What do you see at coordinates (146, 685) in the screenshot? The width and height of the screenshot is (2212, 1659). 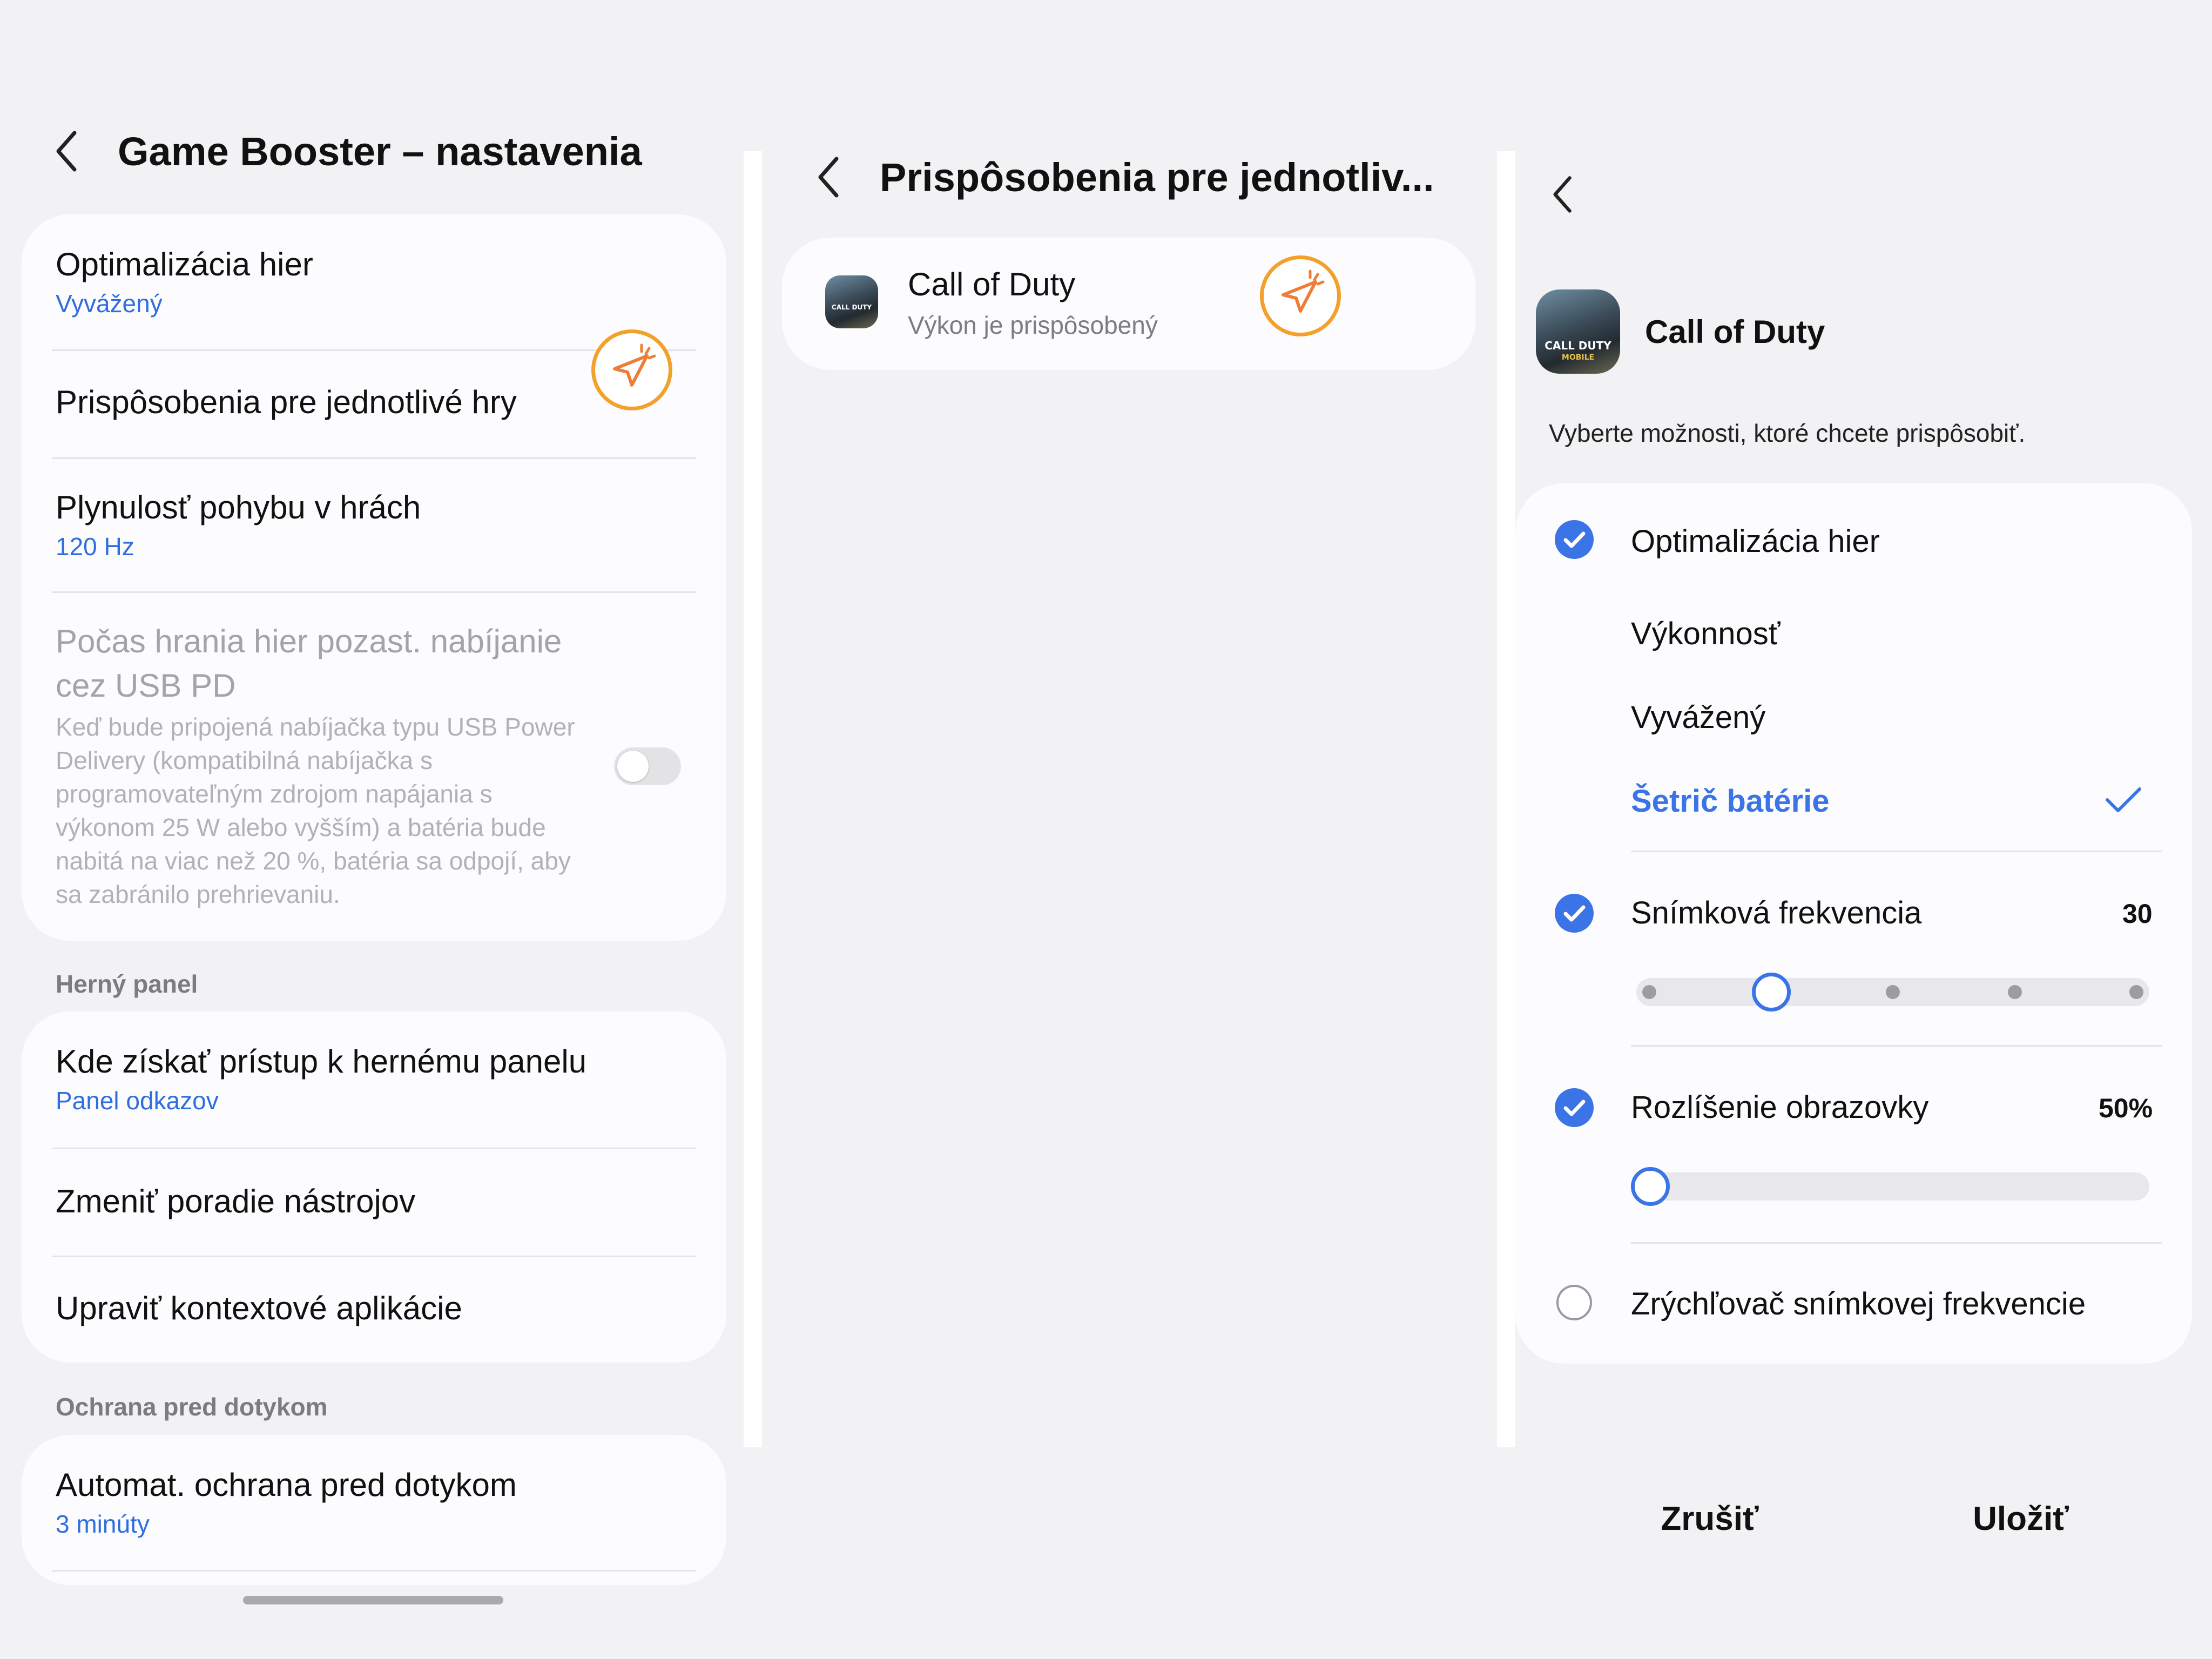 I see `row-title-line2: cez USB PD` at bounding box center [146, 685].